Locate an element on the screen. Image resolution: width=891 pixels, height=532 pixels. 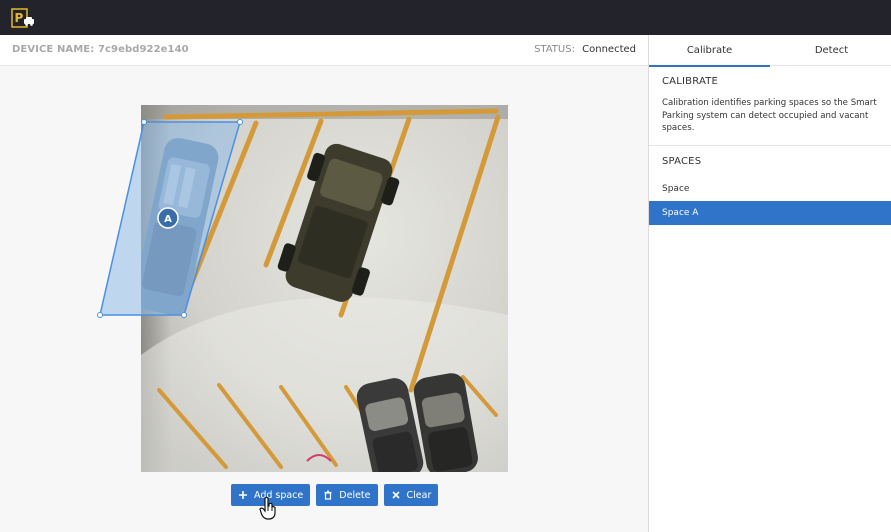
svg-text: P is located at coordinates (19, 18).